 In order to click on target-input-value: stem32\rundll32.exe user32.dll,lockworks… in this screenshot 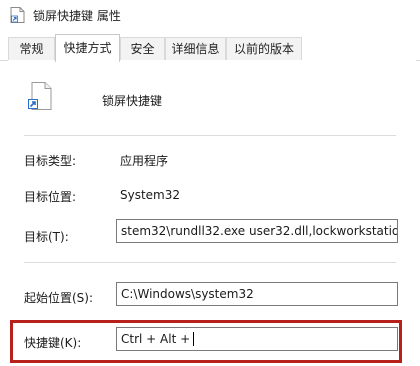, I will do `click(259, 231)`.